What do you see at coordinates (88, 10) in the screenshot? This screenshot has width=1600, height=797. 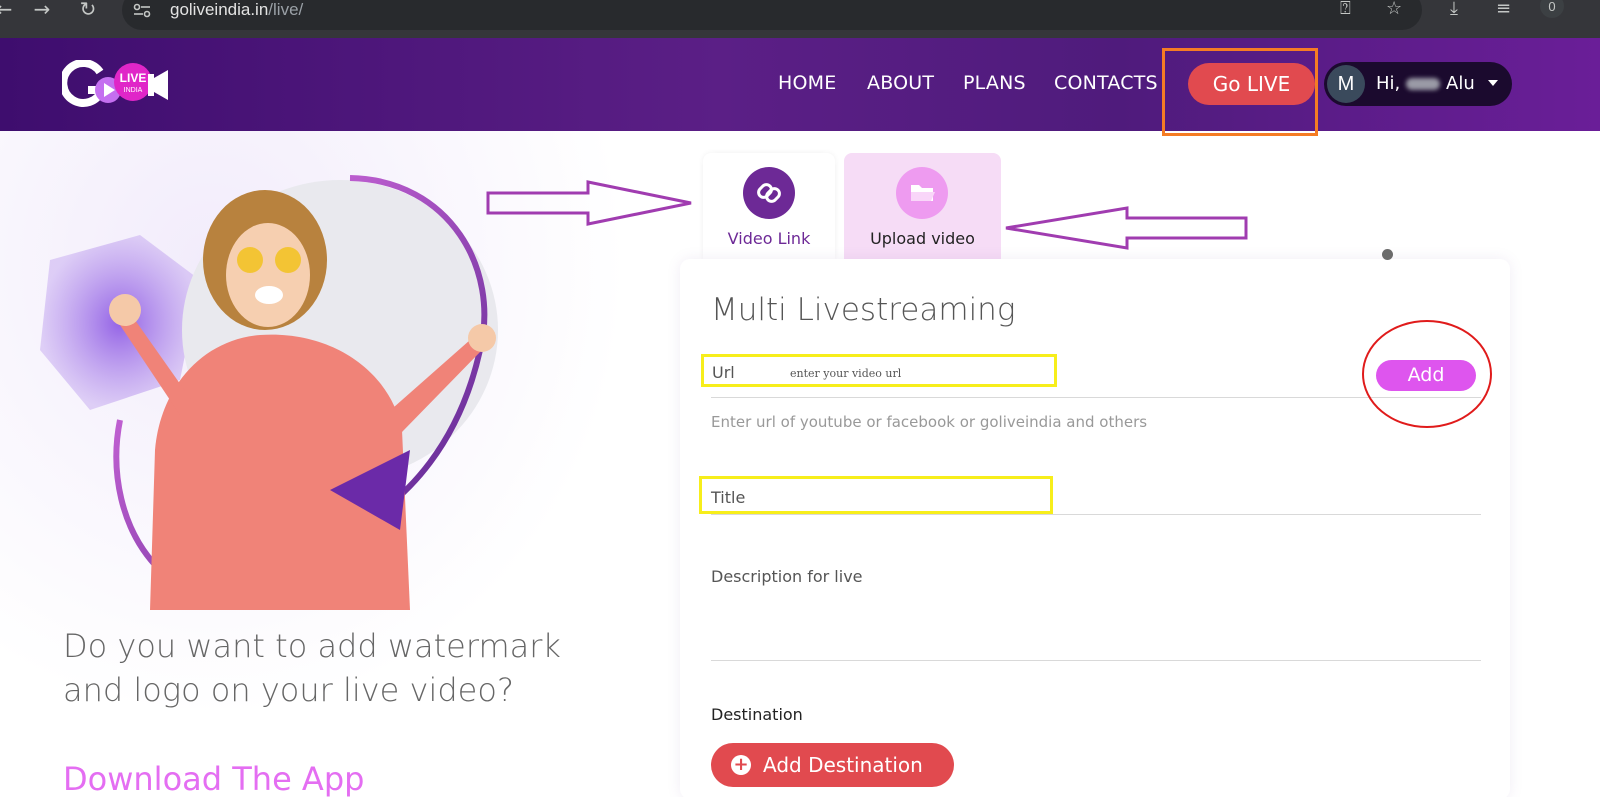 I see `reload-icon: ↻` at bounding box center [88, 10].